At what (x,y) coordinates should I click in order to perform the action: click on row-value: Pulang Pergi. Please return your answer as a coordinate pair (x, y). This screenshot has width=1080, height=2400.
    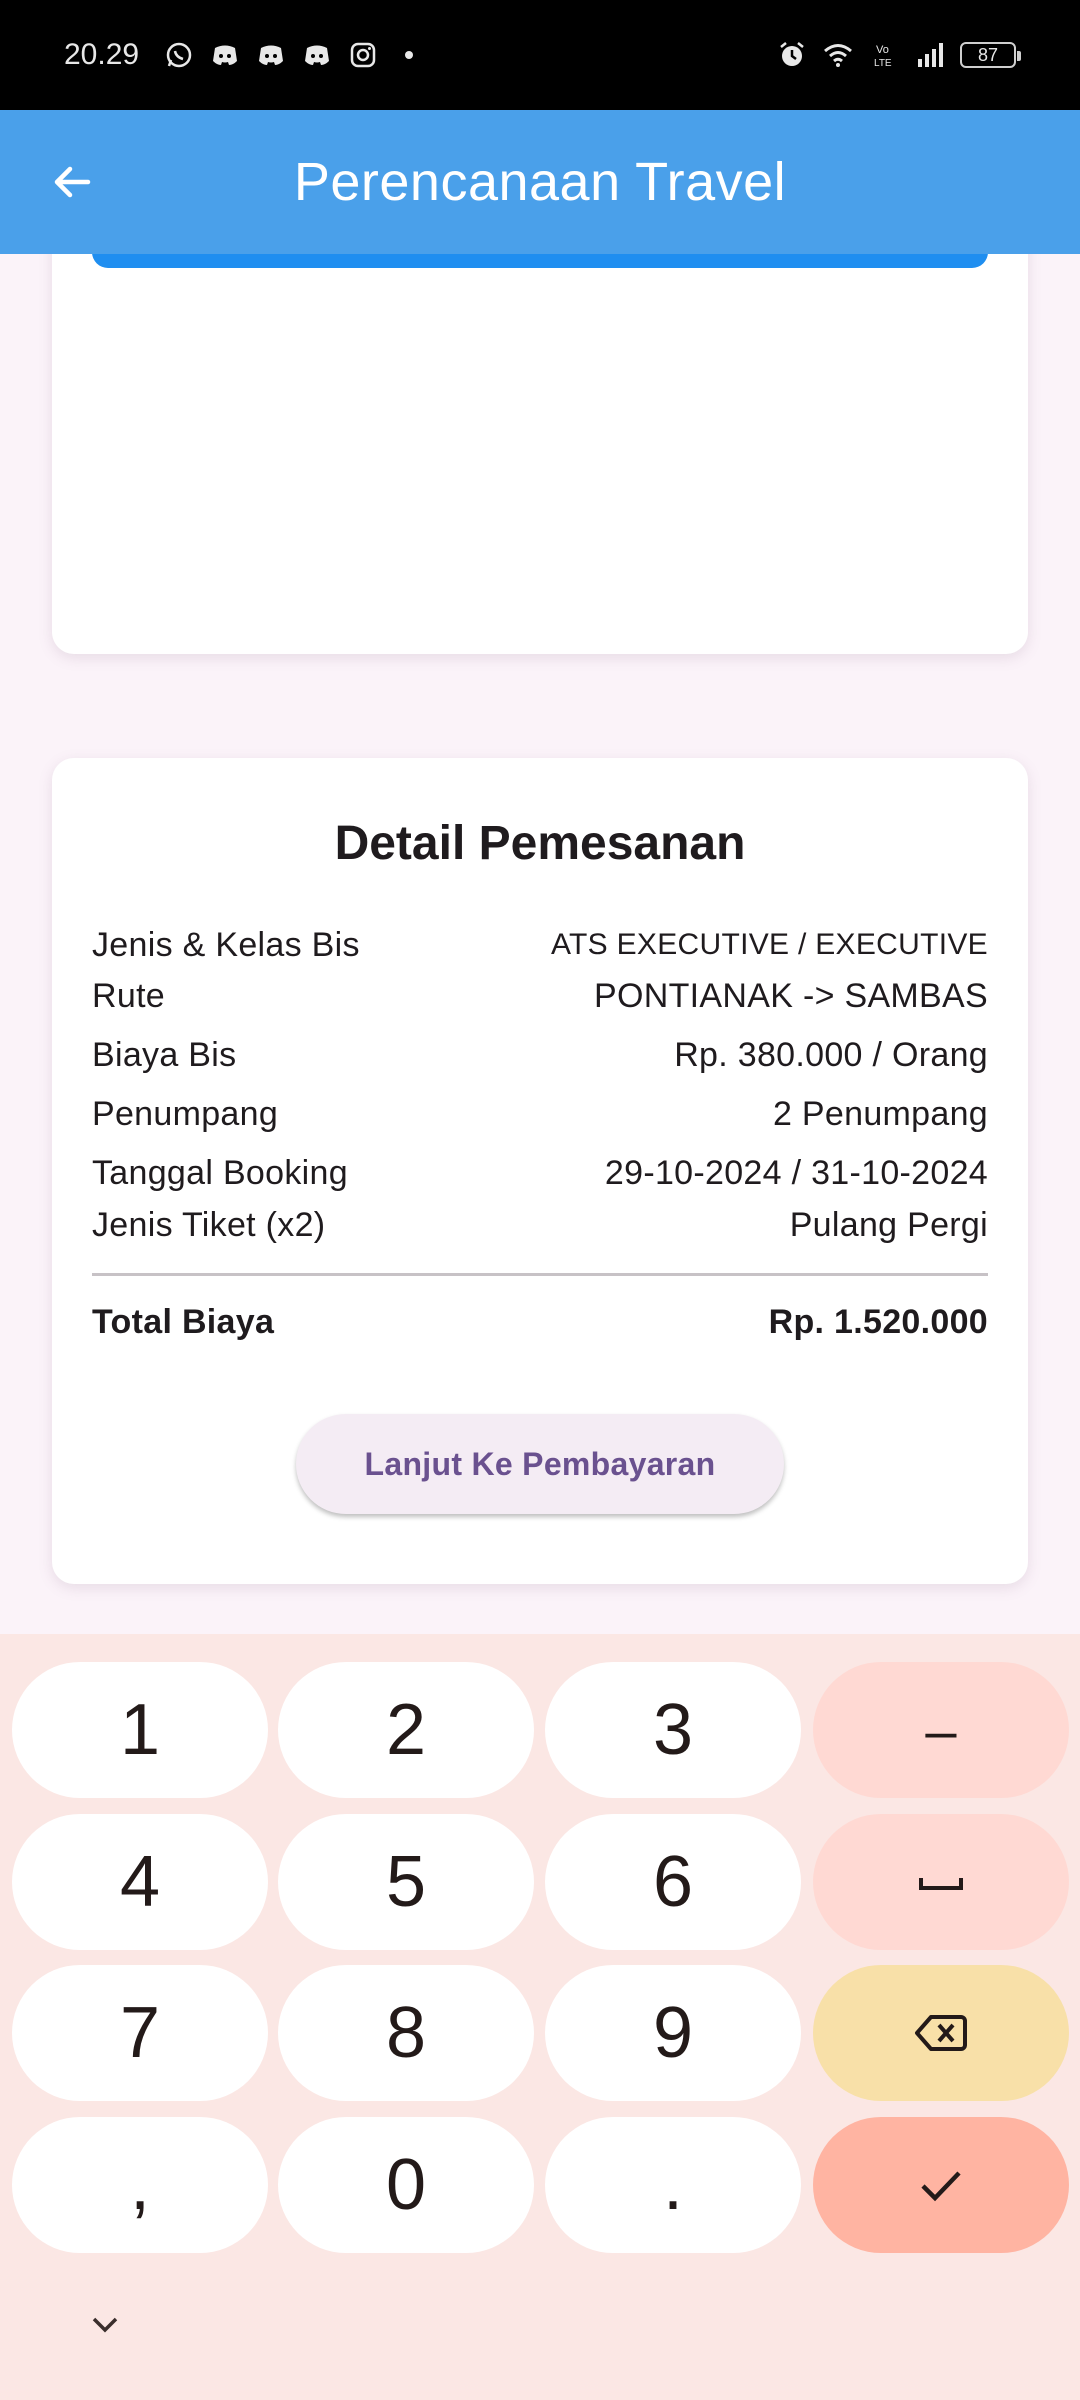
    Looking at the image, I should click on (888, 1224).